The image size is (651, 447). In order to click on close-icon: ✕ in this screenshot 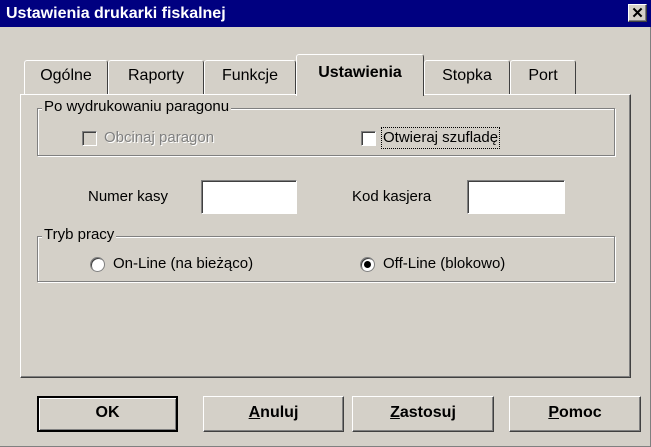, I will do `click(637, 13)`.